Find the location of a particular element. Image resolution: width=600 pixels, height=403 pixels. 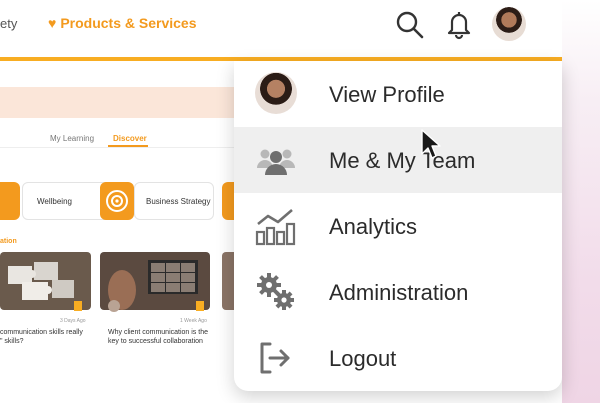

category-label: Business Strategy is located at coordinates (178, 201).